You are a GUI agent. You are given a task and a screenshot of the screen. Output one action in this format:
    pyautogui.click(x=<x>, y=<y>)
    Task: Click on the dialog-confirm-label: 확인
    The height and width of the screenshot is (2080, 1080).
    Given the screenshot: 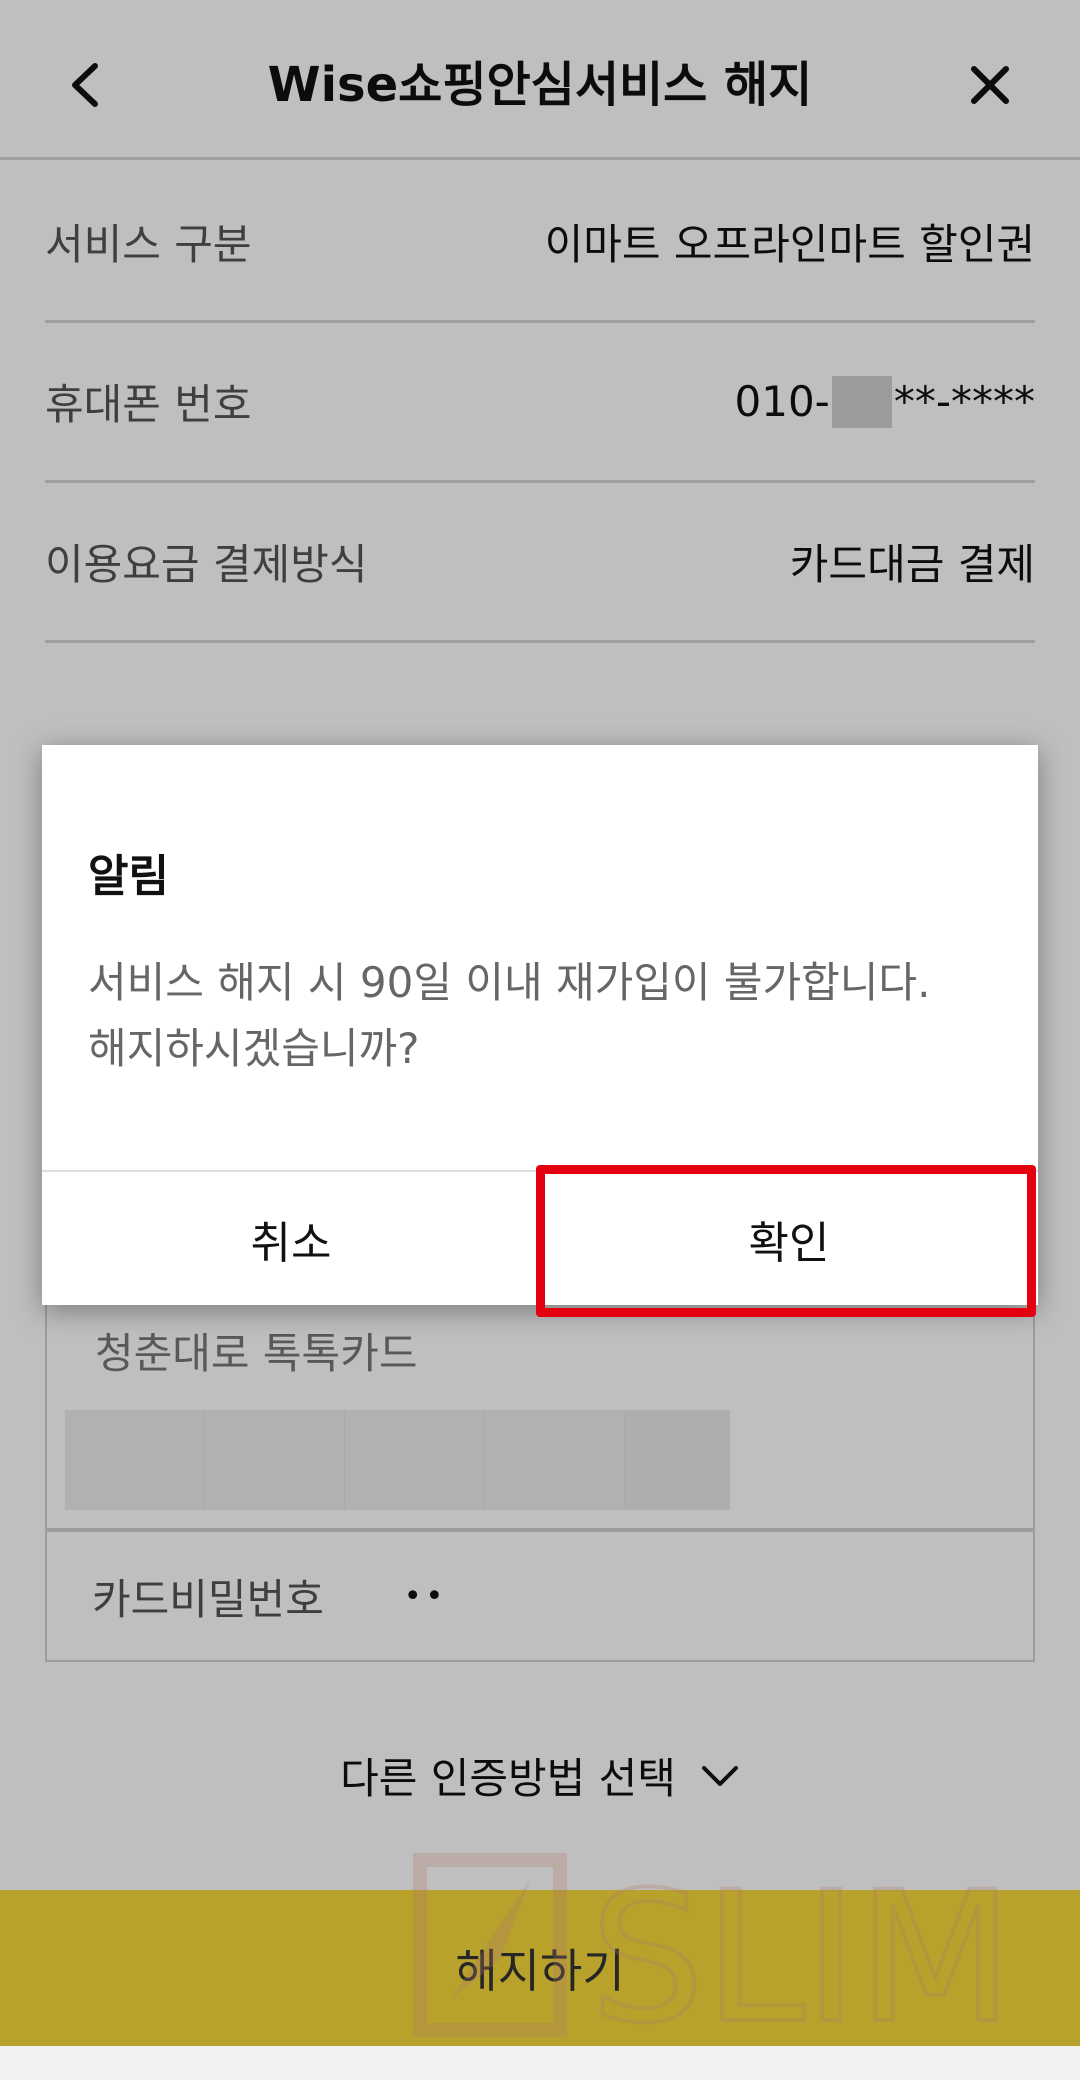 What is the action you would take?
    pyautogui.click(x=789, y=1243)
    